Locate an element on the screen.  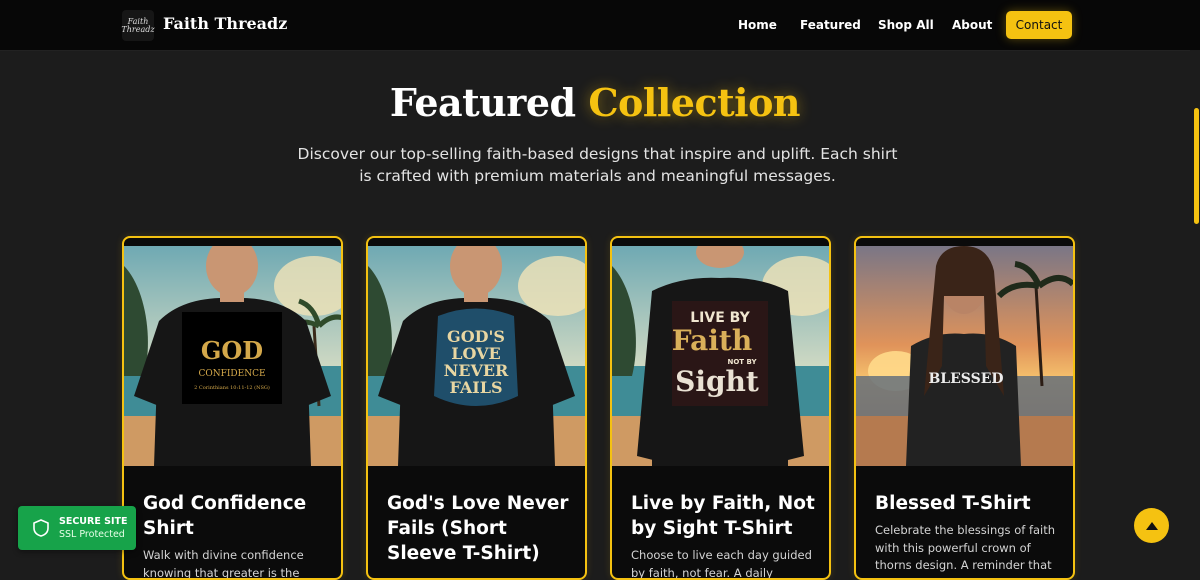
product-title: Blessed T-Shirt is located at coordinates (967, 503).